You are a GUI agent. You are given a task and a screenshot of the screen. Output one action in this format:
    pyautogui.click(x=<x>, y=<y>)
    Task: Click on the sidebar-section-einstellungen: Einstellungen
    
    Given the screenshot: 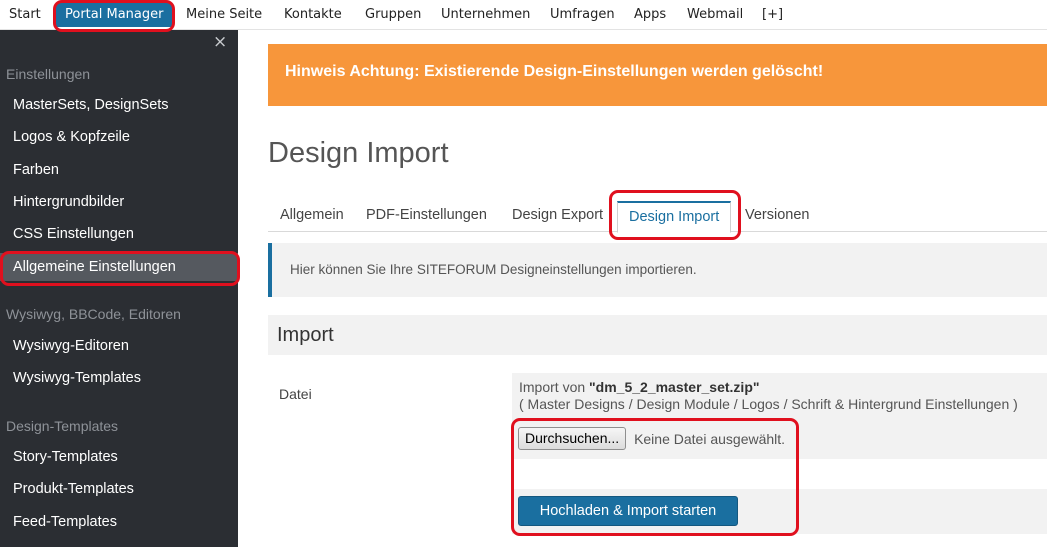 What is the action you would take?
    pyautogui.click(x=48, y=74)
    